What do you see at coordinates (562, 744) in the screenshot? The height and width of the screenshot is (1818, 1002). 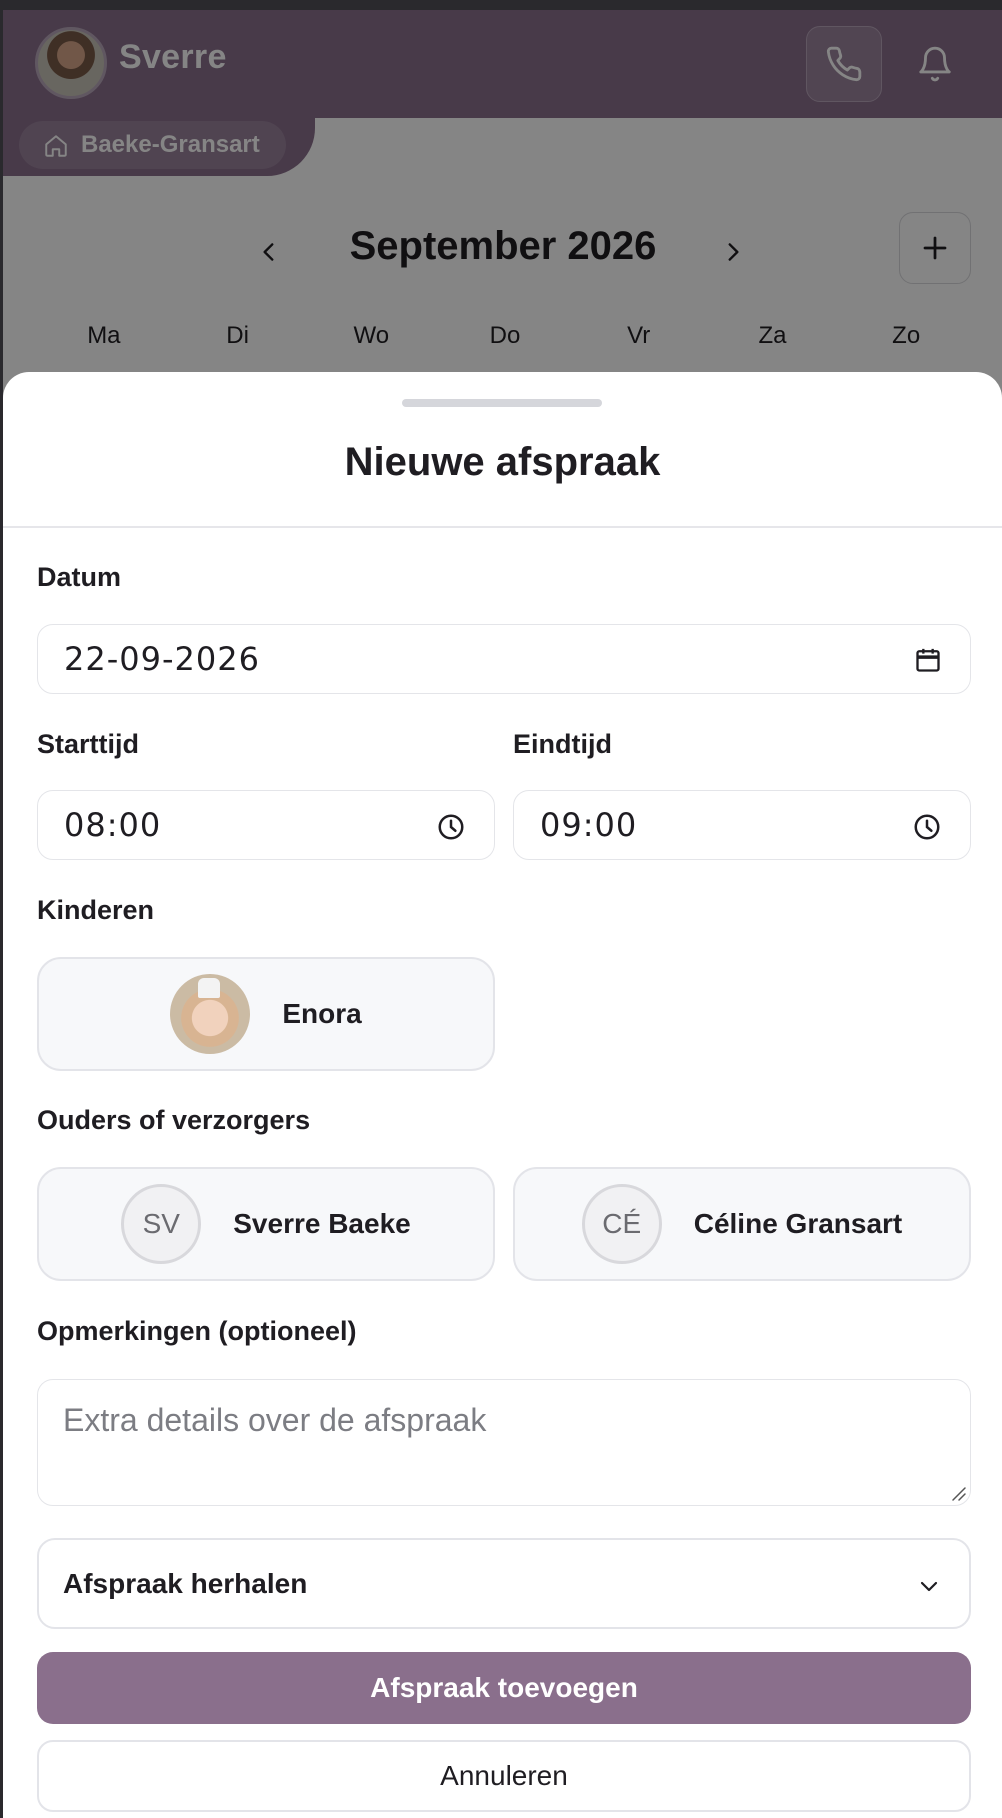 I see `end-time-label: Eindtijd` at bounding box center [562, 744].